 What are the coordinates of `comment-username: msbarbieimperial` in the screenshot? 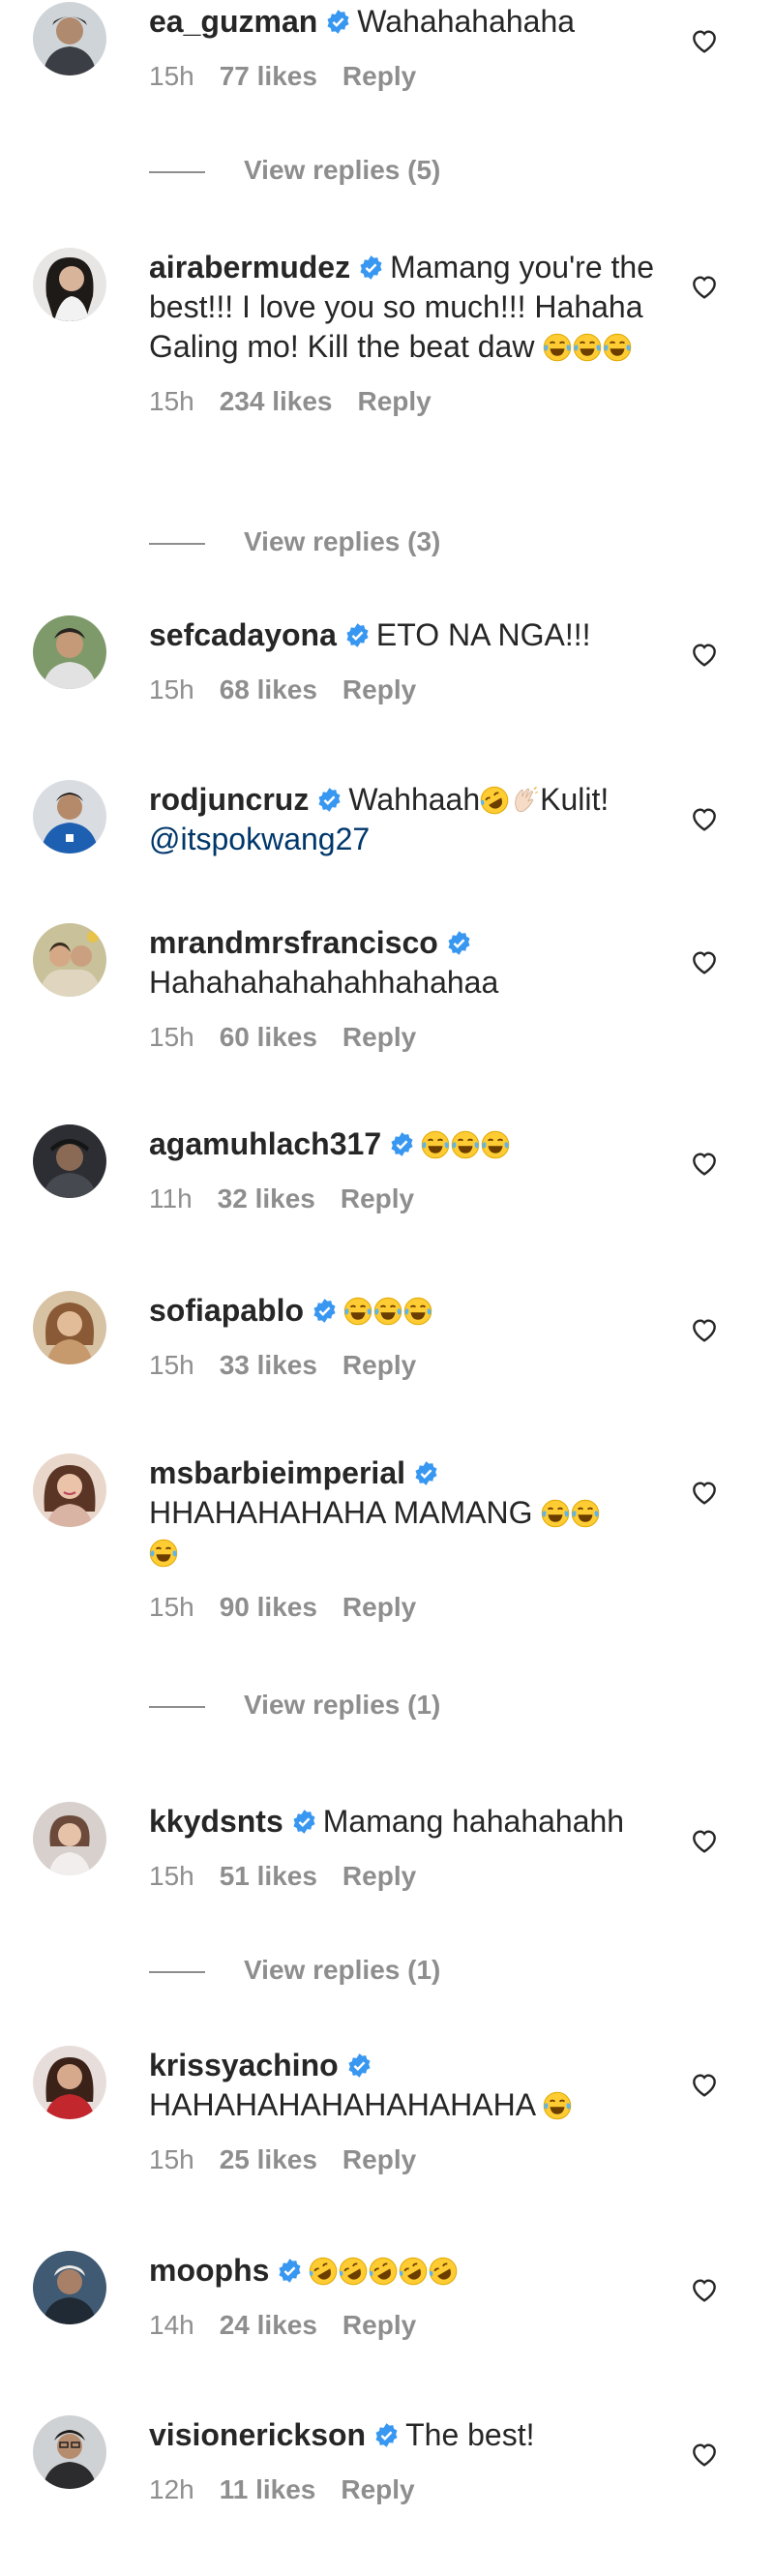 It's located at (277, 1472).